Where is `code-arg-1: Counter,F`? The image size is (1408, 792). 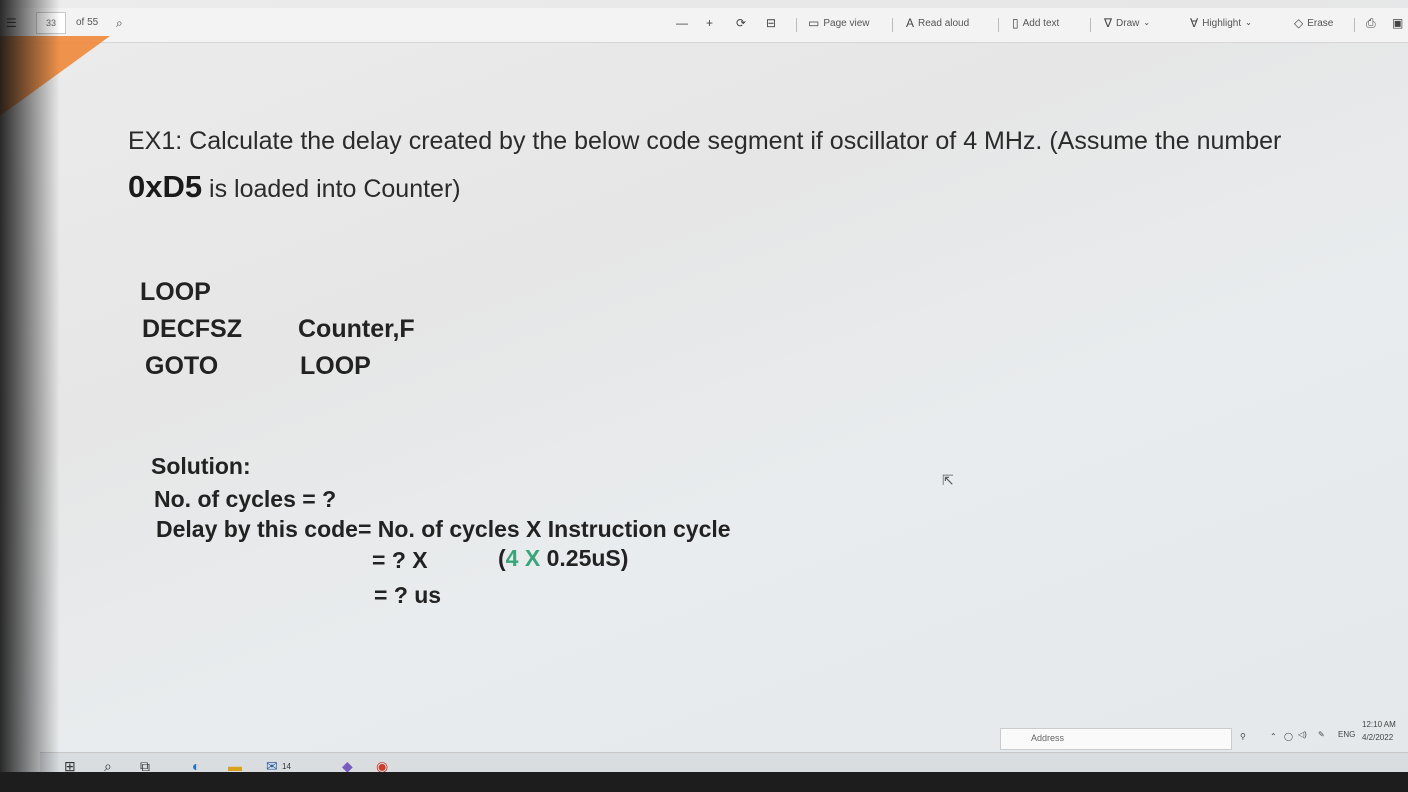
code-arg-1: Counter,F is located at coordinates (356, 329).